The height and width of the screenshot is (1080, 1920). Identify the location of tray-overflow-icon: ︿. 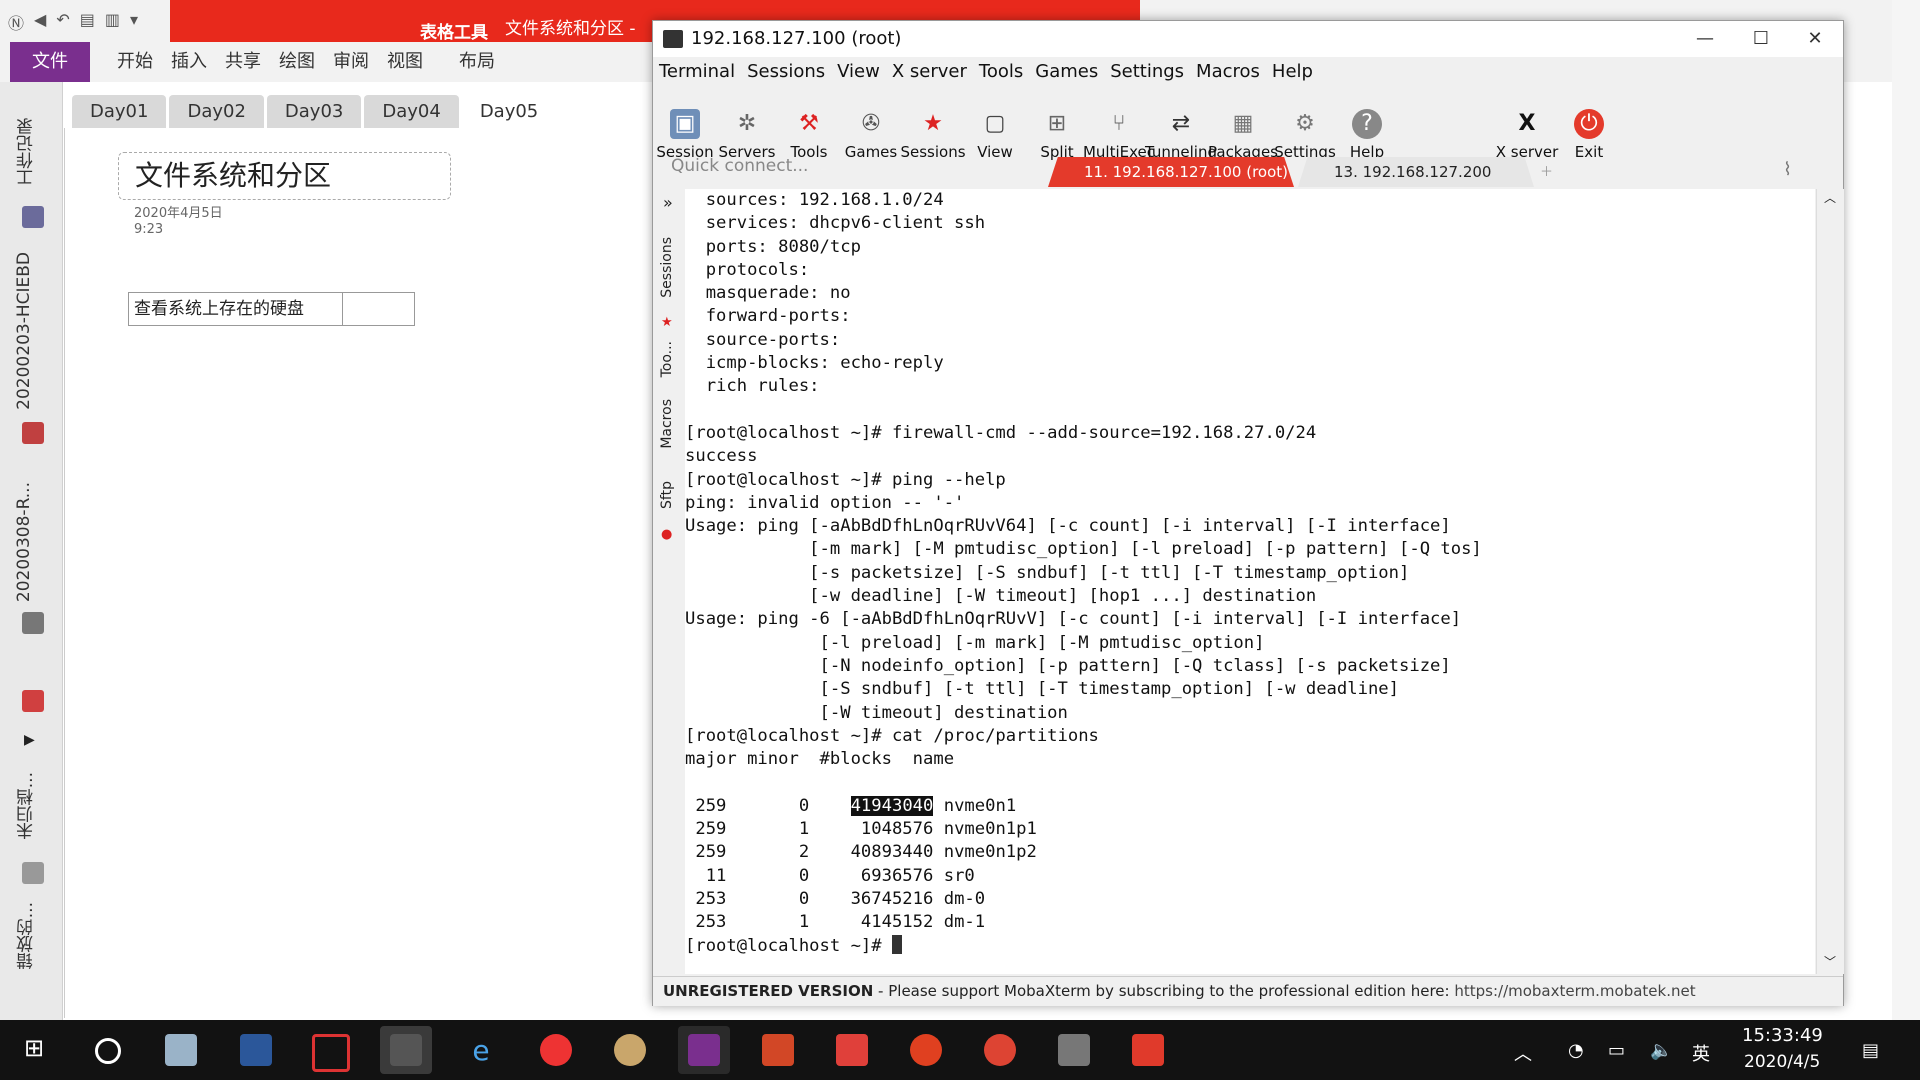
(1523, 1053).